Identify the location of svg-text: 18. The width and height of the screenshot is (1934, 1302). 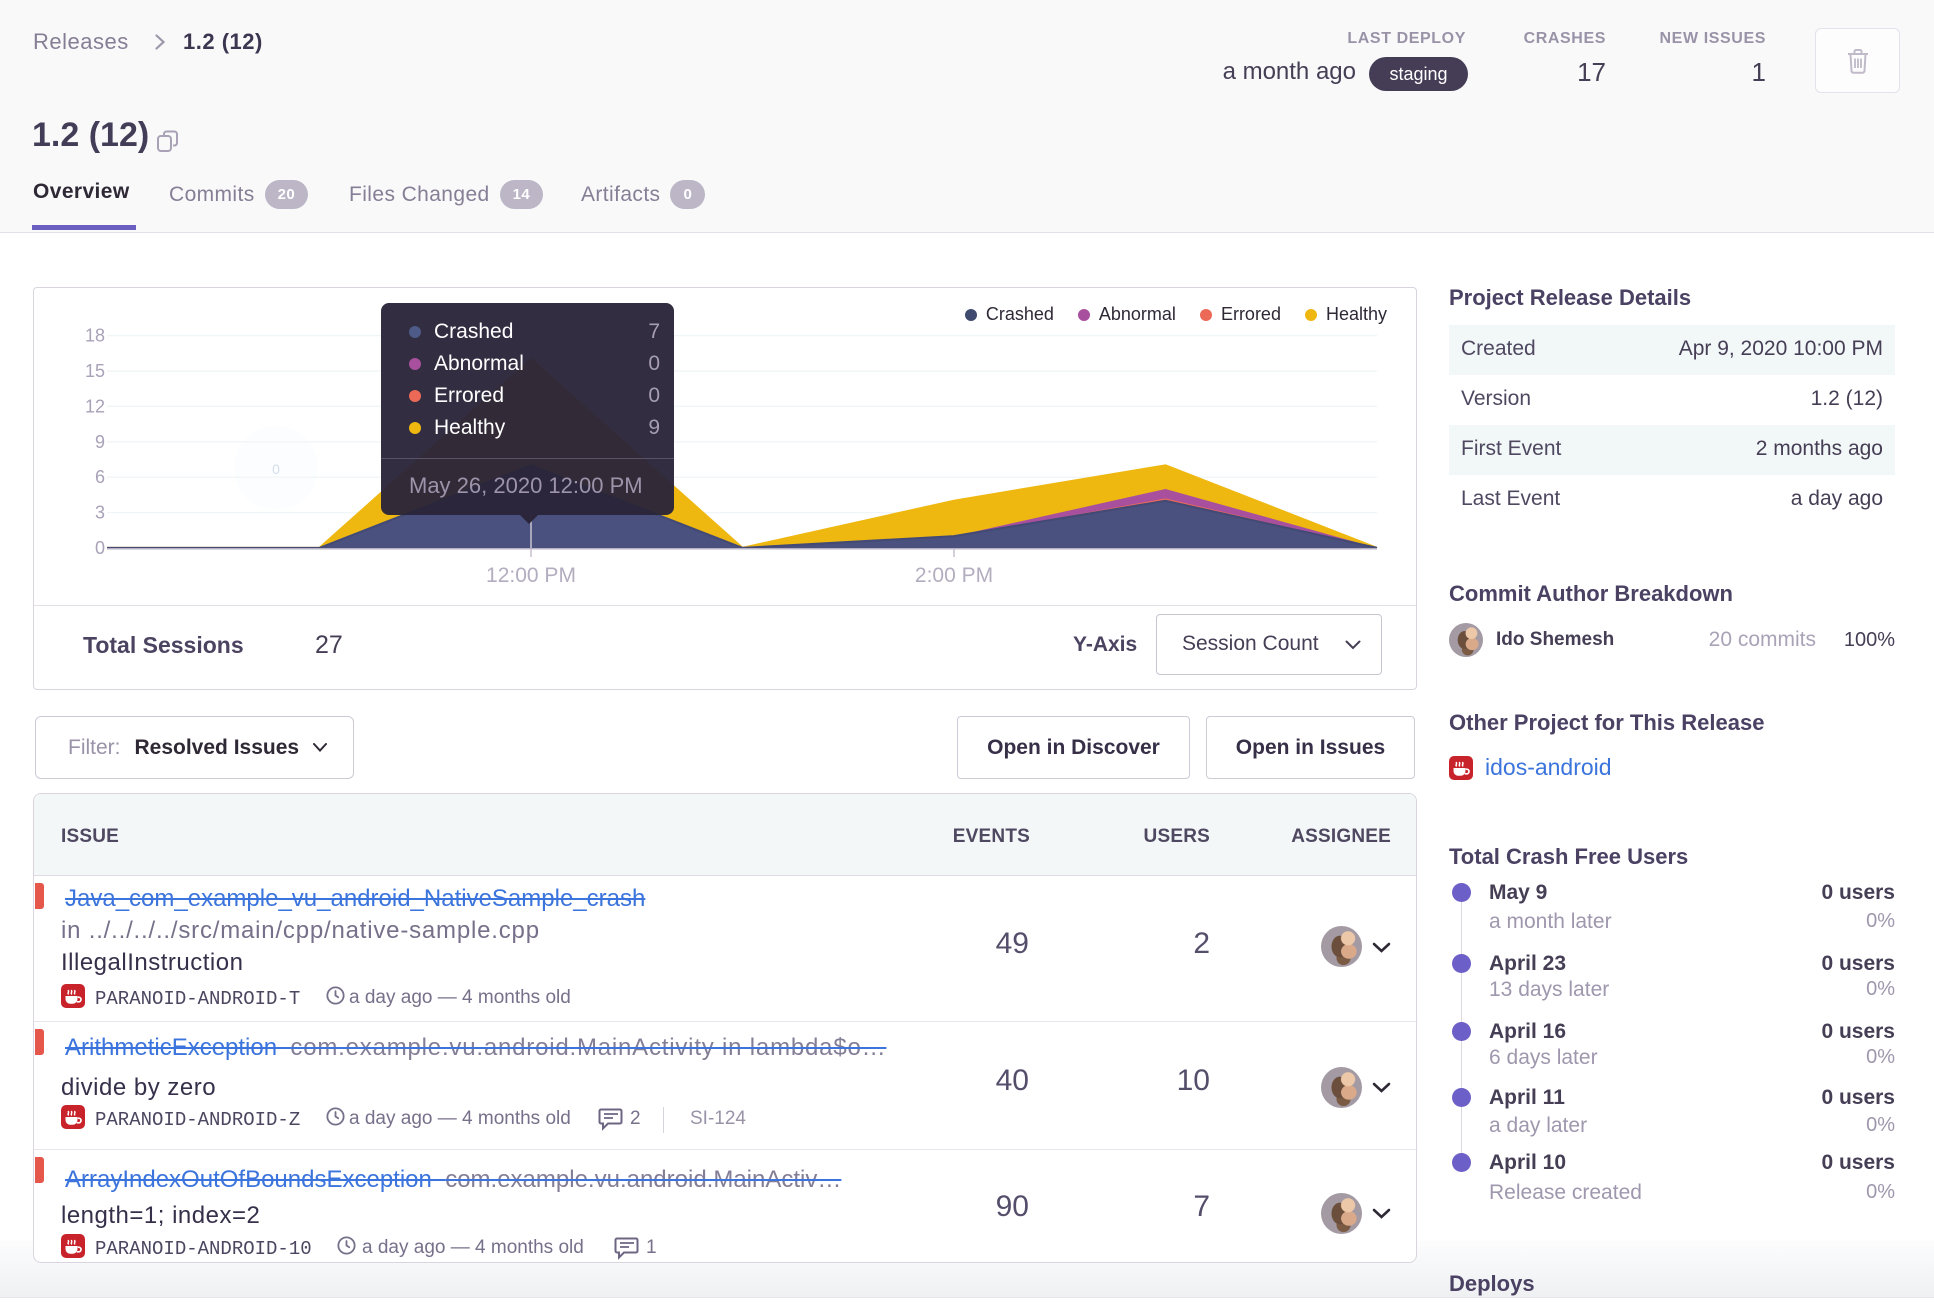
(95, 336).